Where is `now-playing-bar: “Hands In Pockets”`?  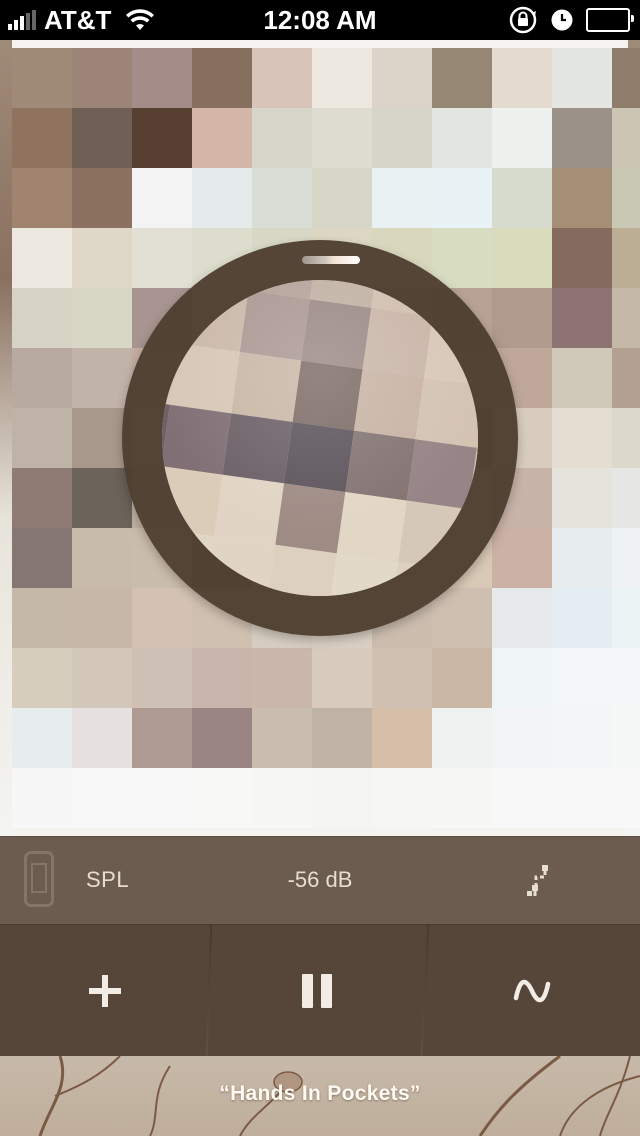 now-playing-bar: “Hands In Pockets” is located at coordinates (320, 1096).